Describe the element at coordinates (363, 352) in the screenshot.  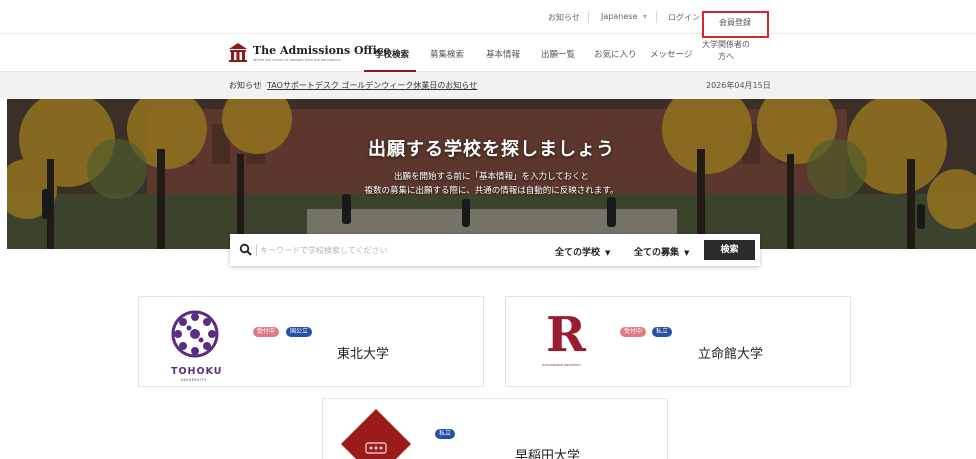
I see `school-name: 東北大学` at that location.